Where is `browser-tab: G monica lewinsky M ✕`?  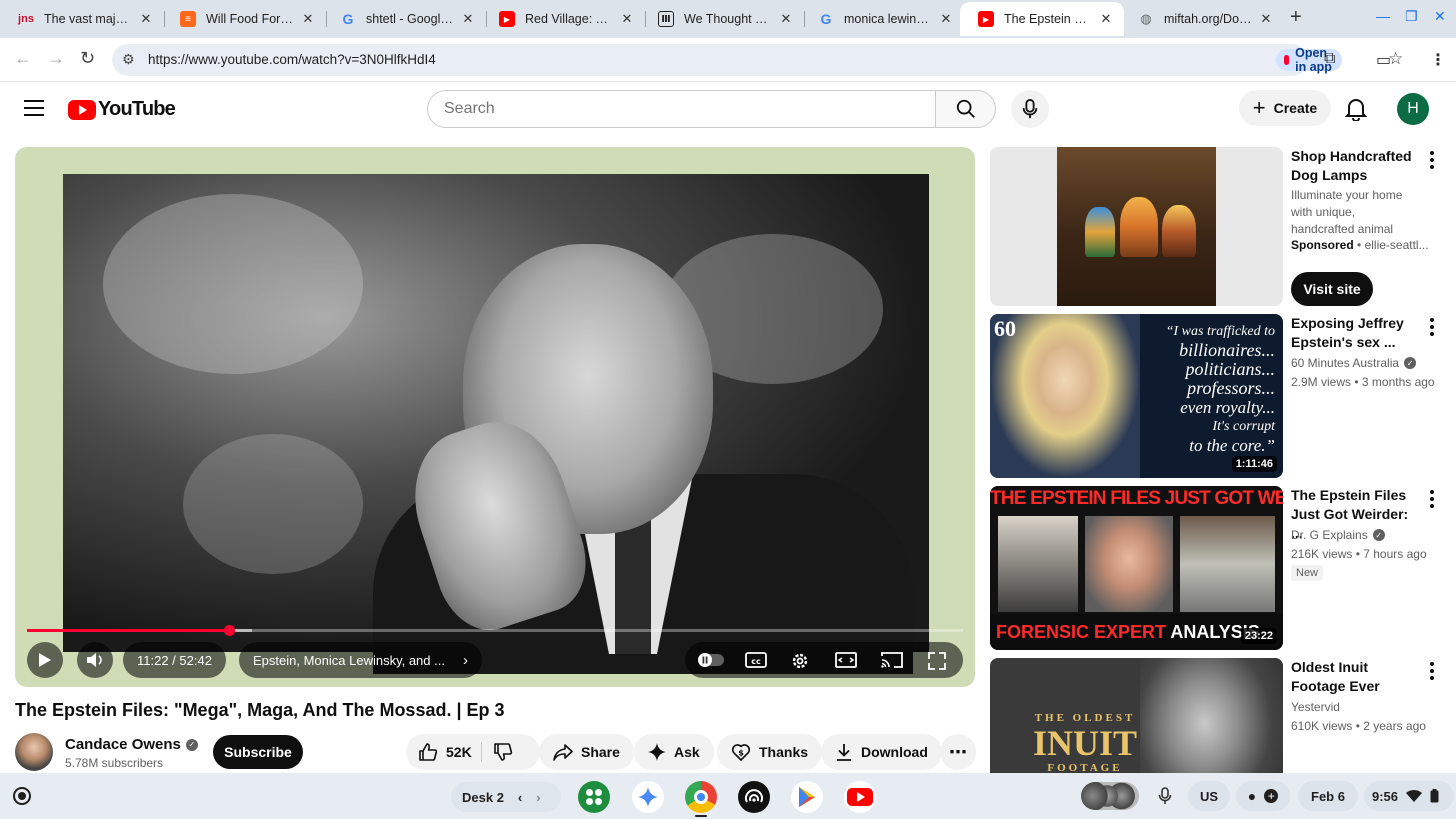 browser-tab: G monica lewinsky M ✕ is located at coordinates (882, 19).